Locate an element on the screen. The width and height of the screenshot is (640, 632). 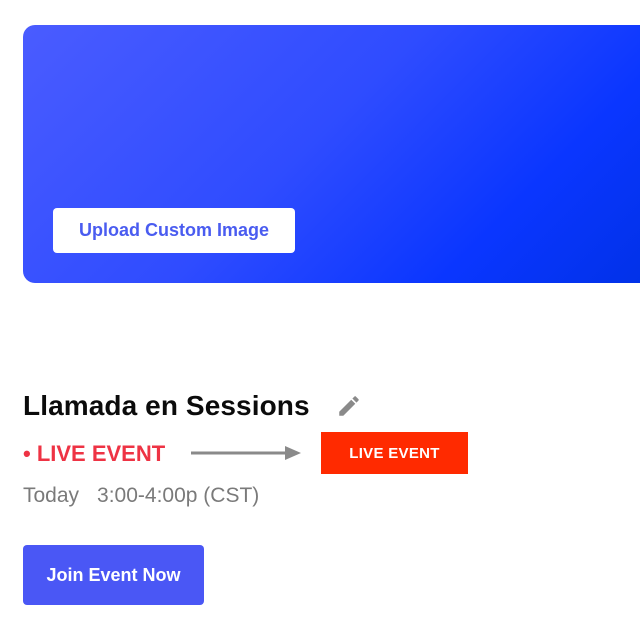
event-time: 3:00-4:00p (CST) is located at coordinates (178, 495).